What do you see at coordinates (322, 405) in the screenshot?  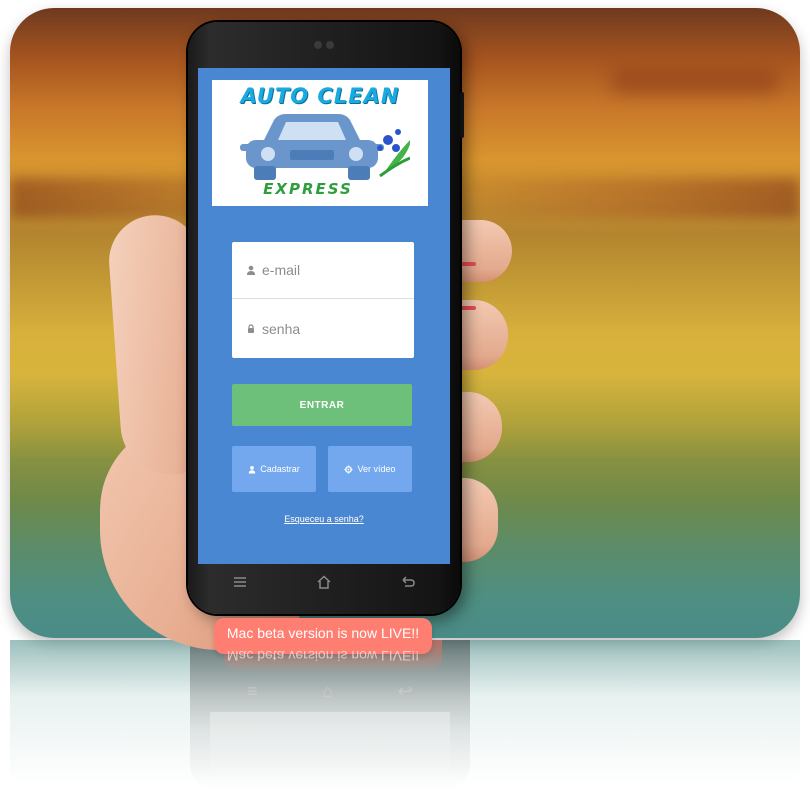 I see `enter-button: ENTRAR` at bounding box center [322, 405].